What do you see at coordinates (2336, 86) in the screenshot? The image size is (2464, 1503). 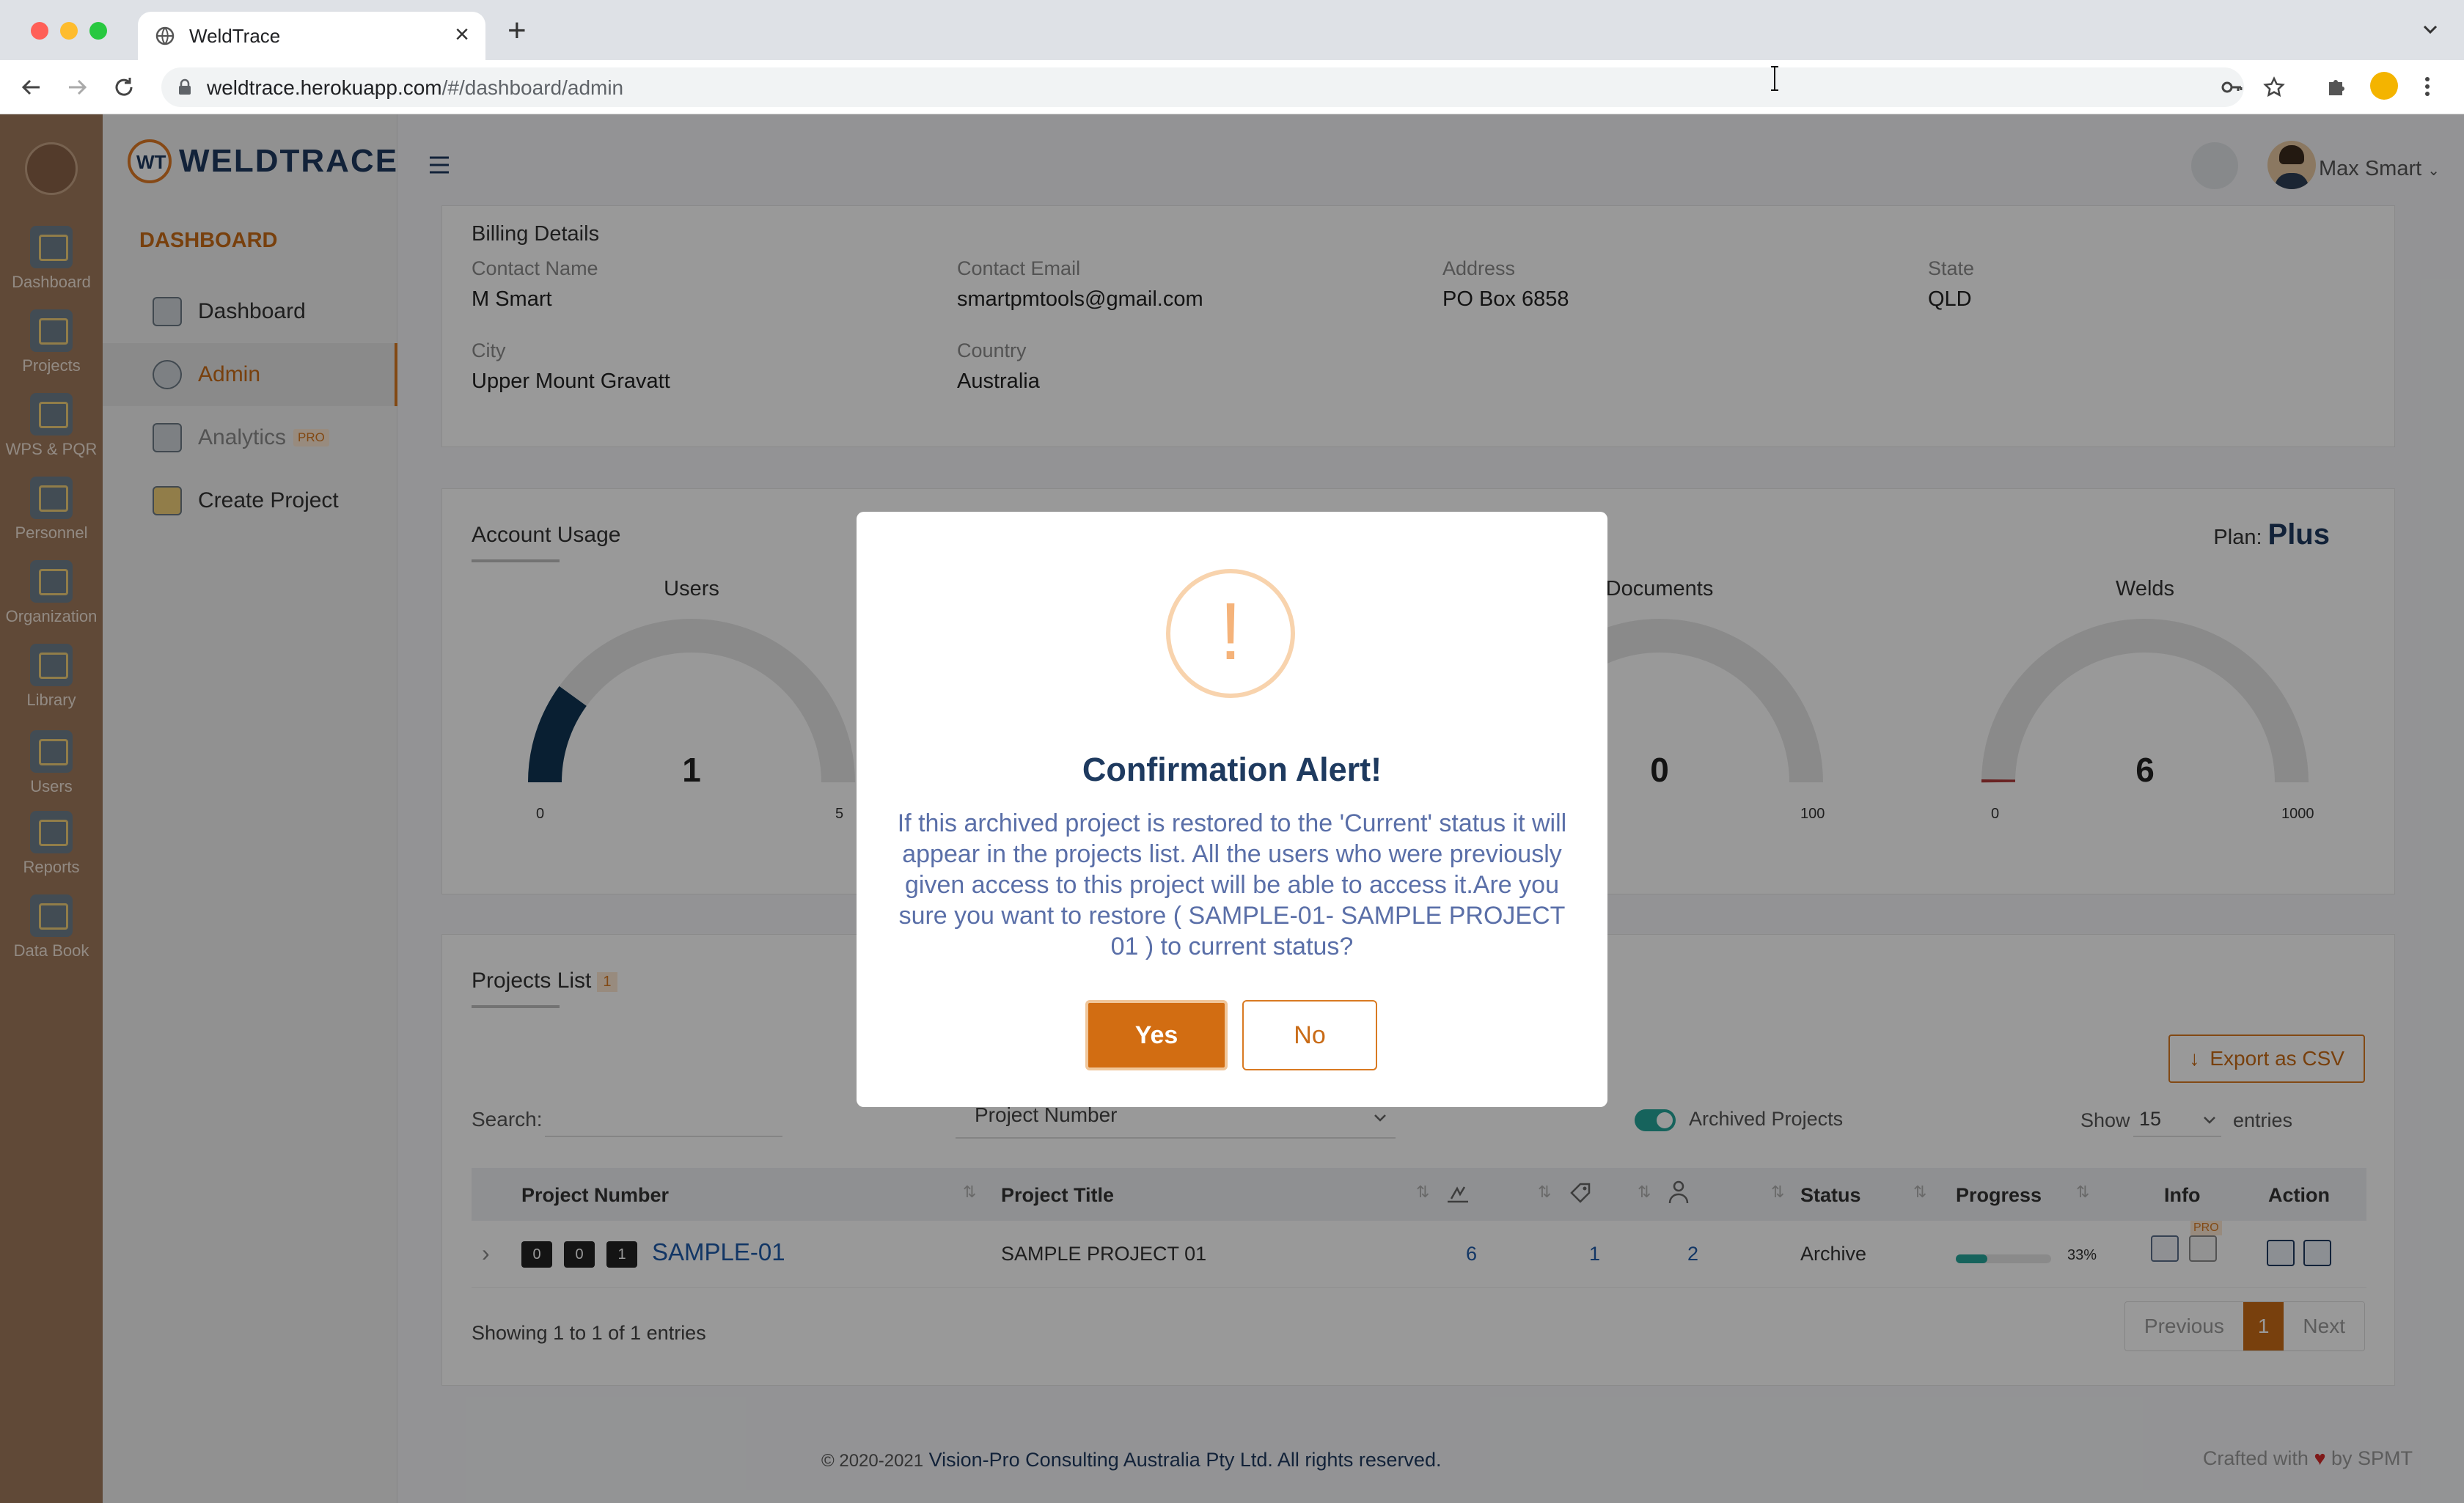 I see `extensions-puzzle-icon` at bounding box center [2336, 86].